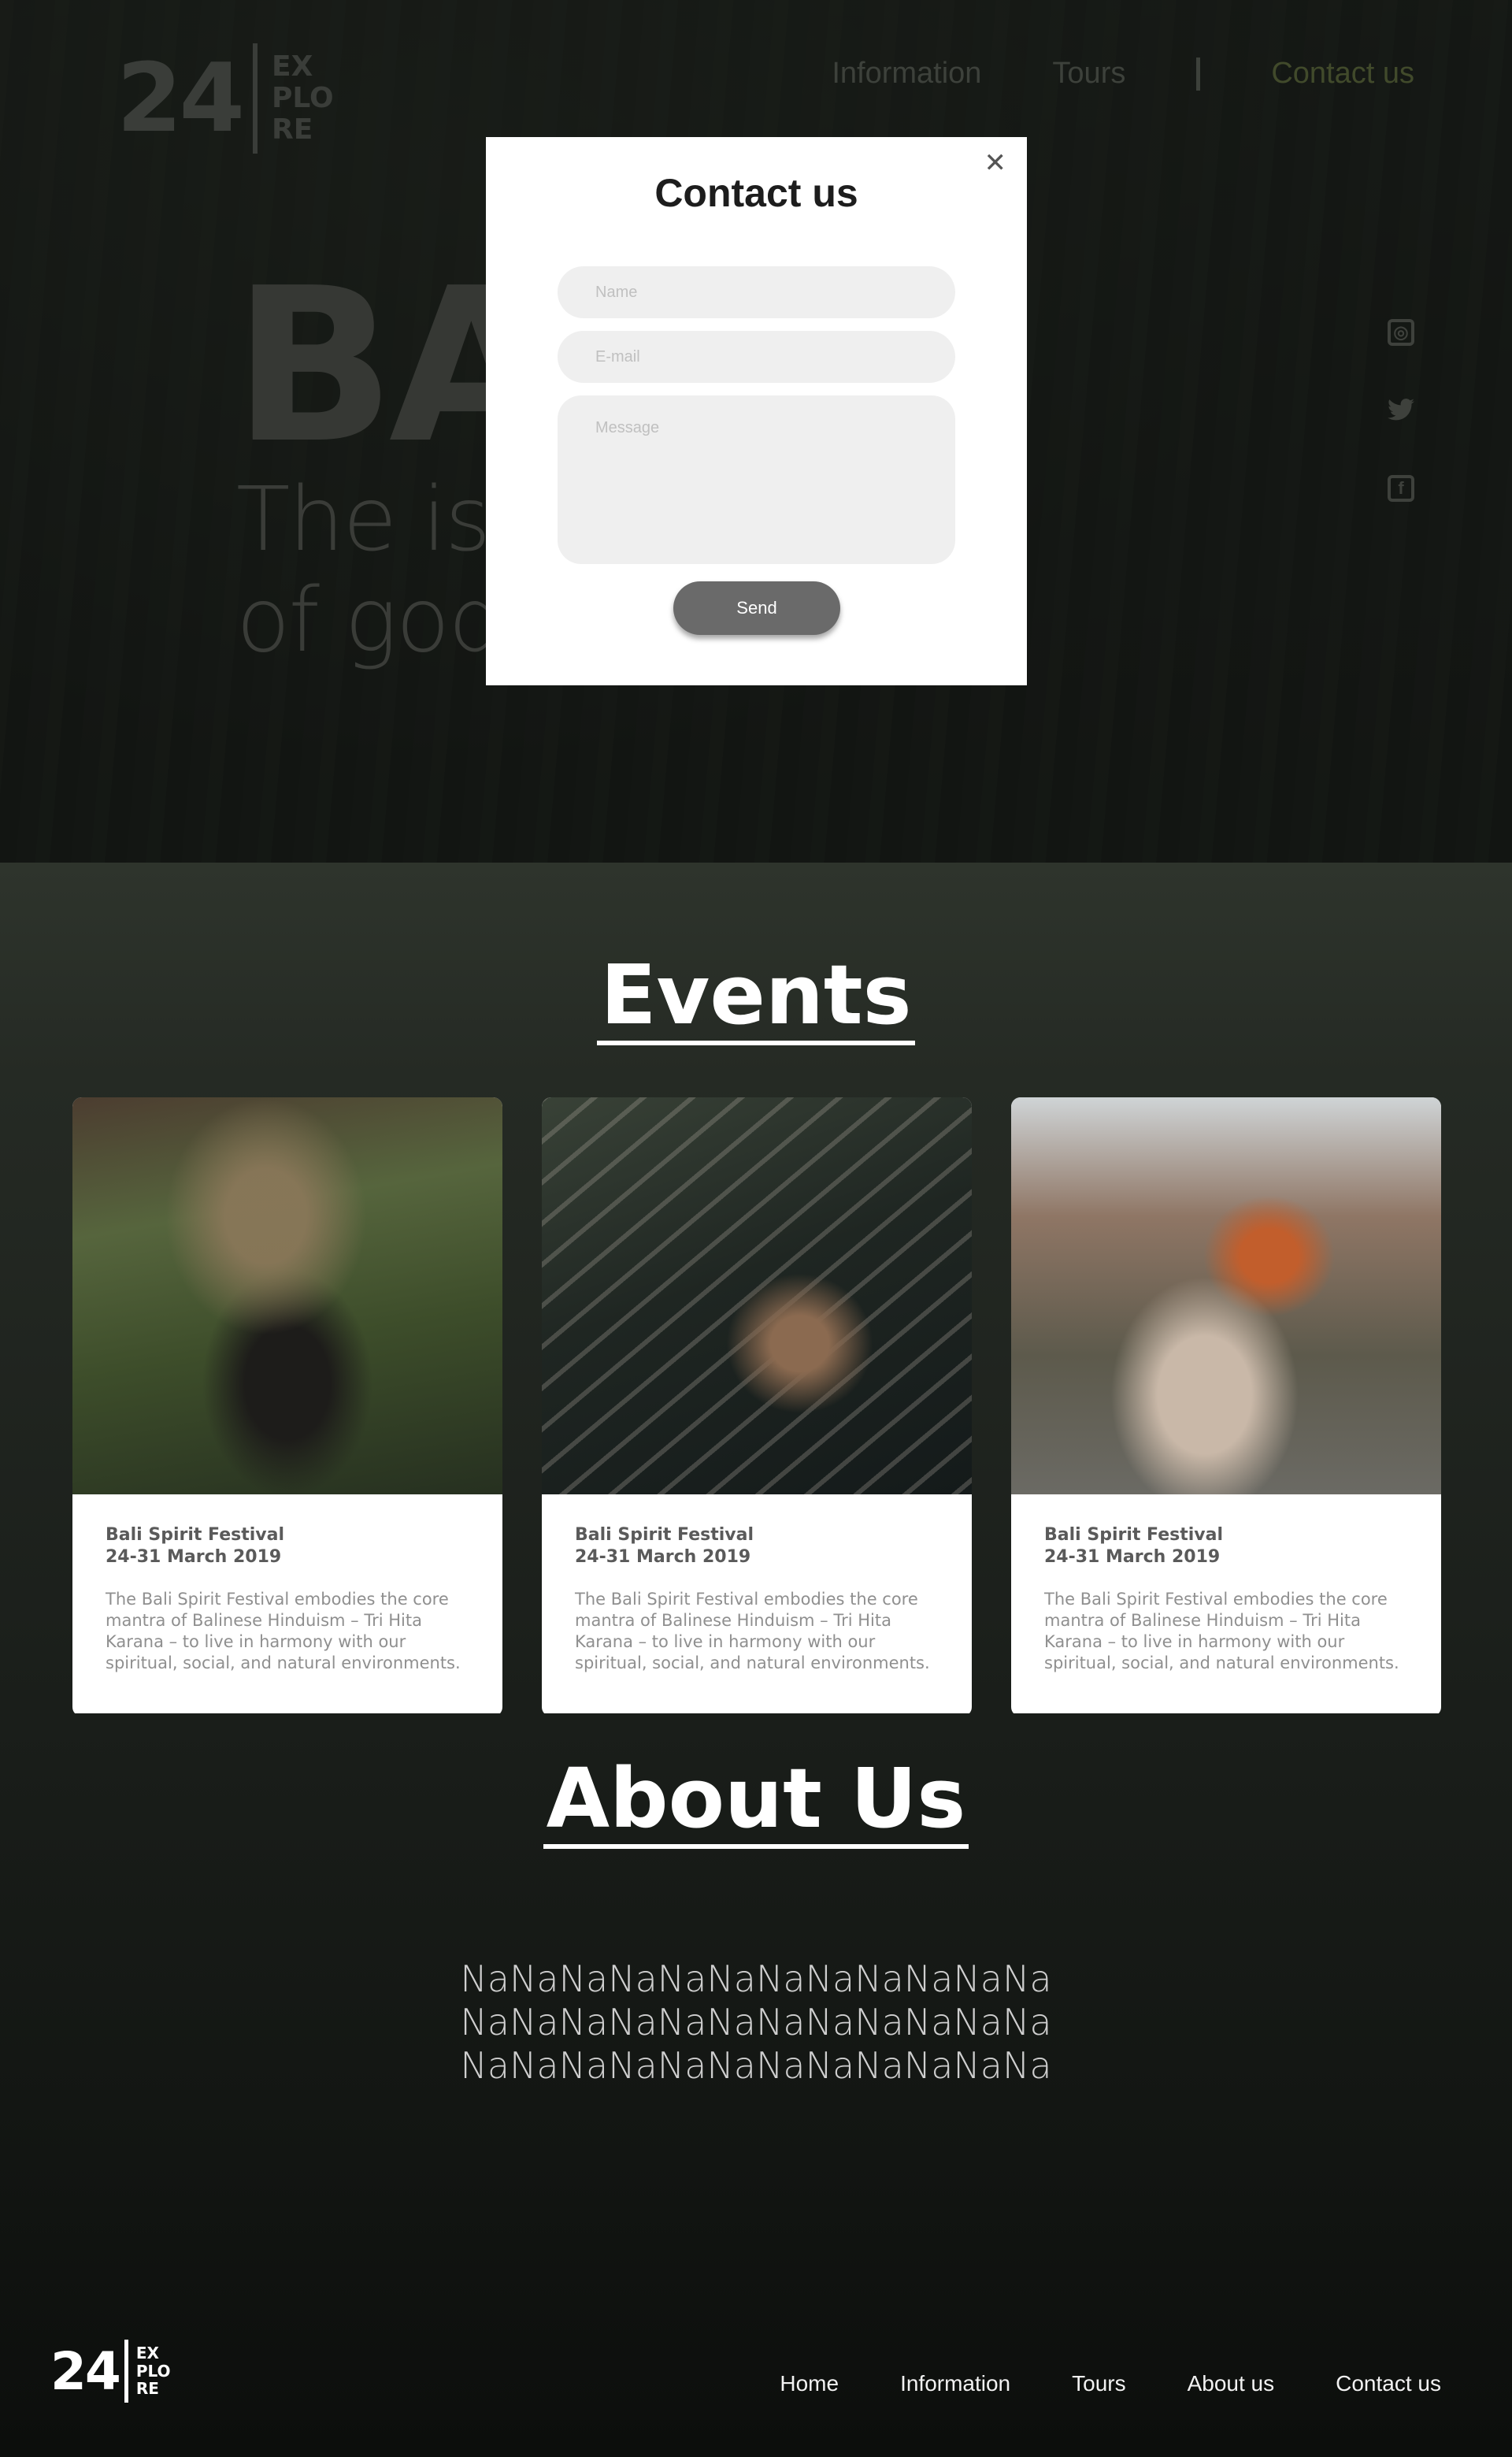 The image size is (1512, 2457). I want to click on nav-information: Information, so click(906, 74).